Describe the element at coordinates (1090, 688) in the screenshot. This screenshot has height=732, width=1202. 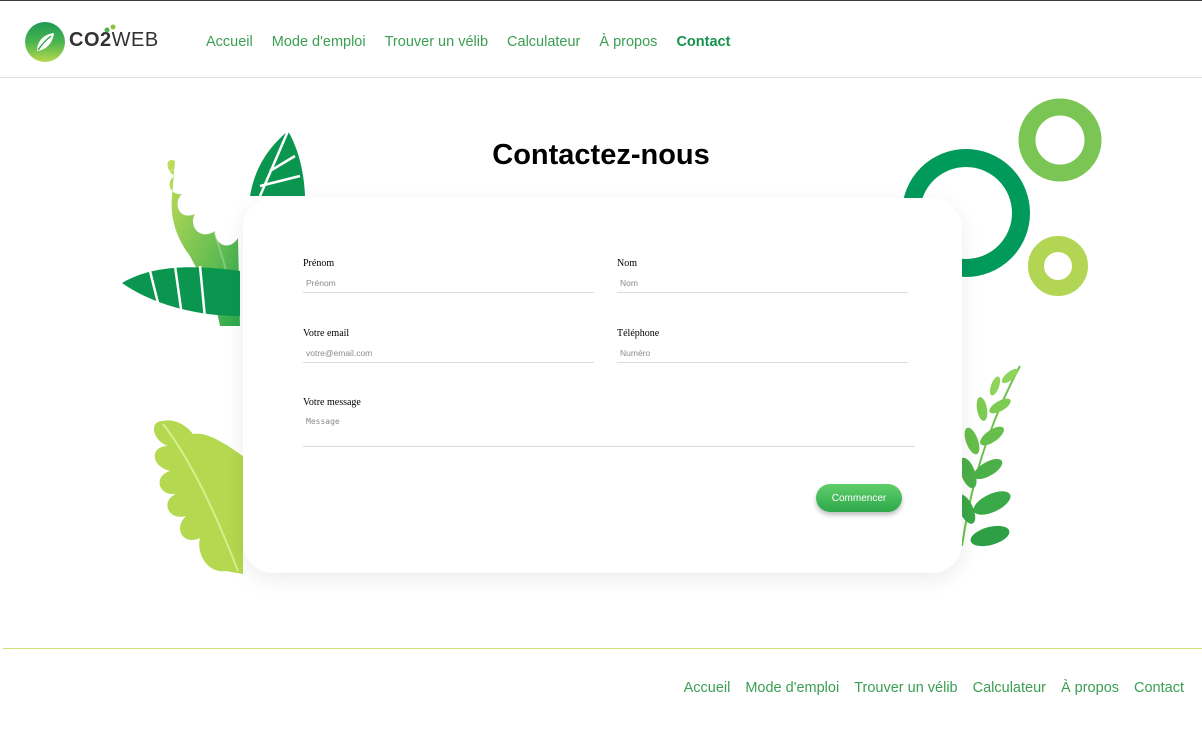
I see `footer-link-a-propos: À propos` at that location.